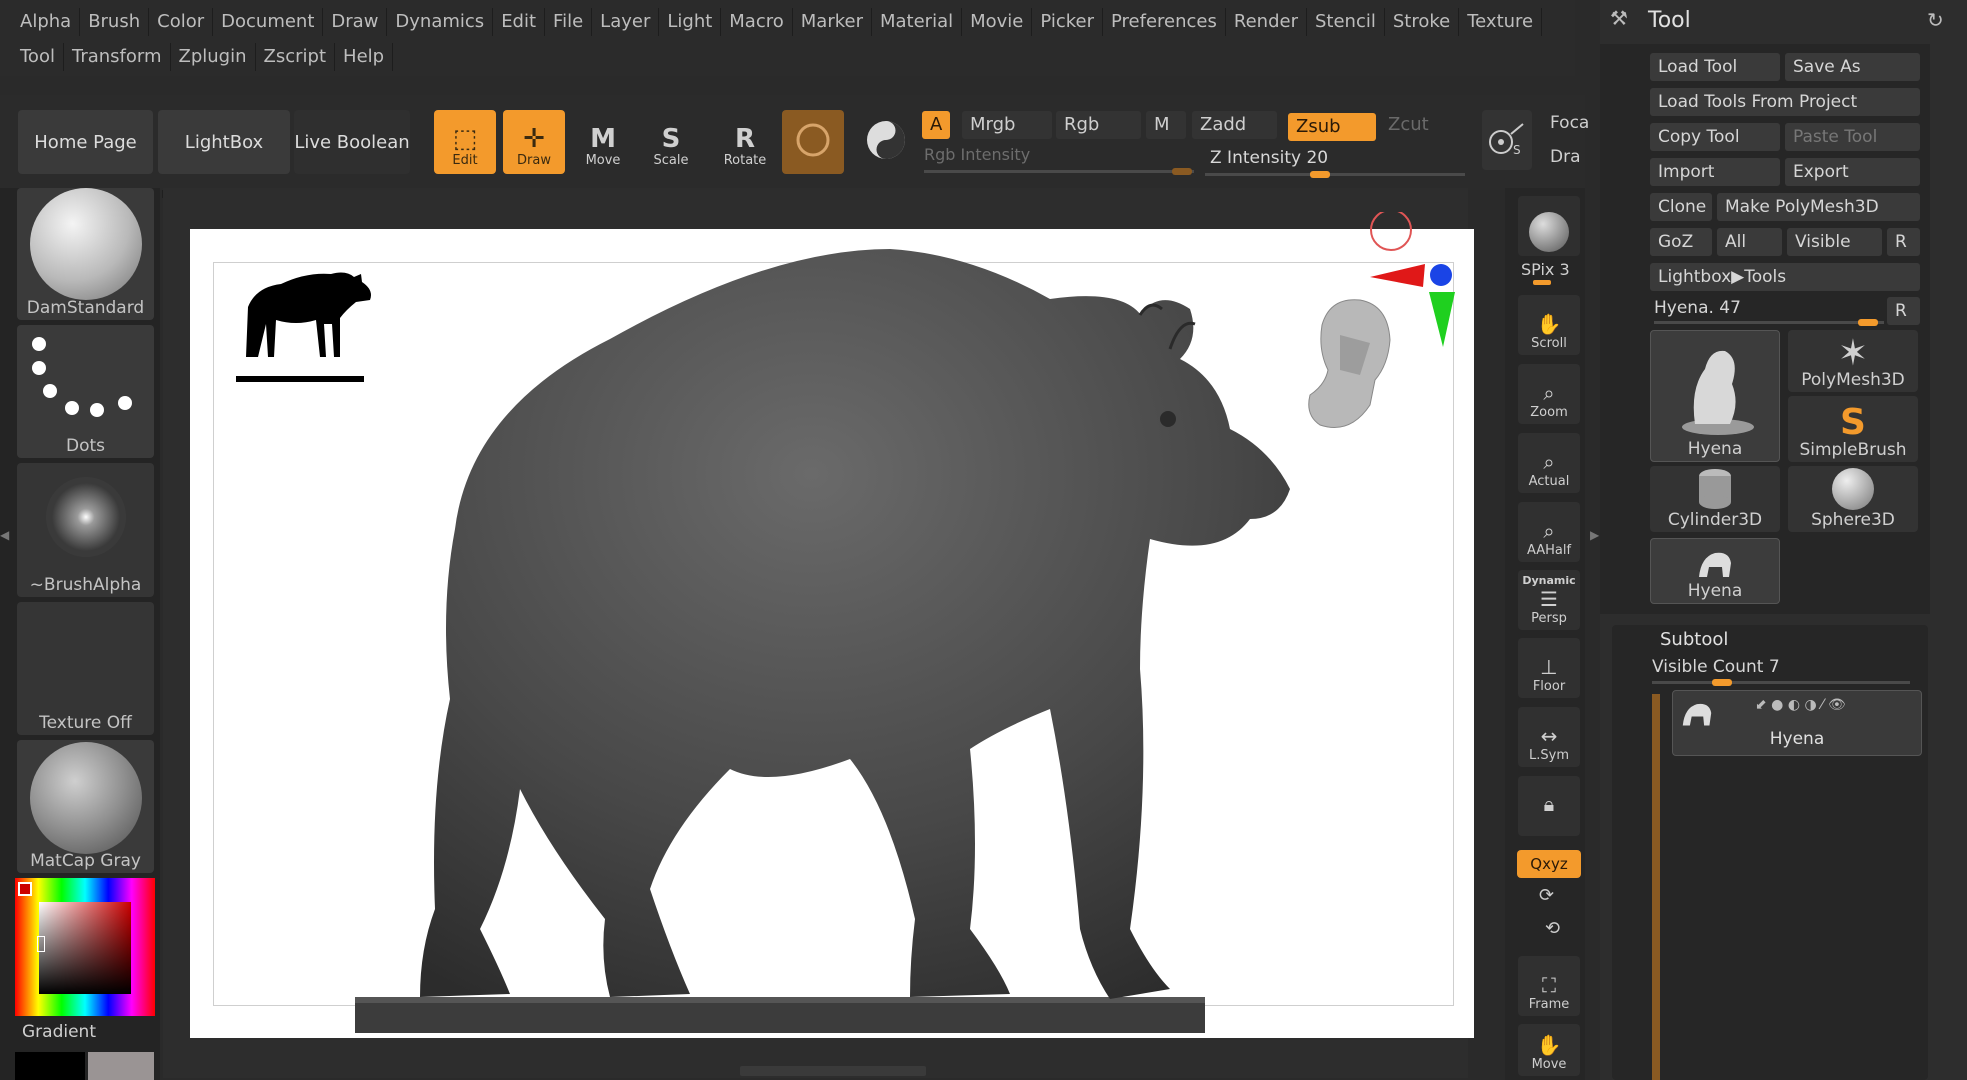 The width and height of the screenshot is (1967, 1080). What do you see at coordinates (1098, 125) in the screenshot?
I see `rgb-toggle: Rgb` at bounding box center [1098, 125].